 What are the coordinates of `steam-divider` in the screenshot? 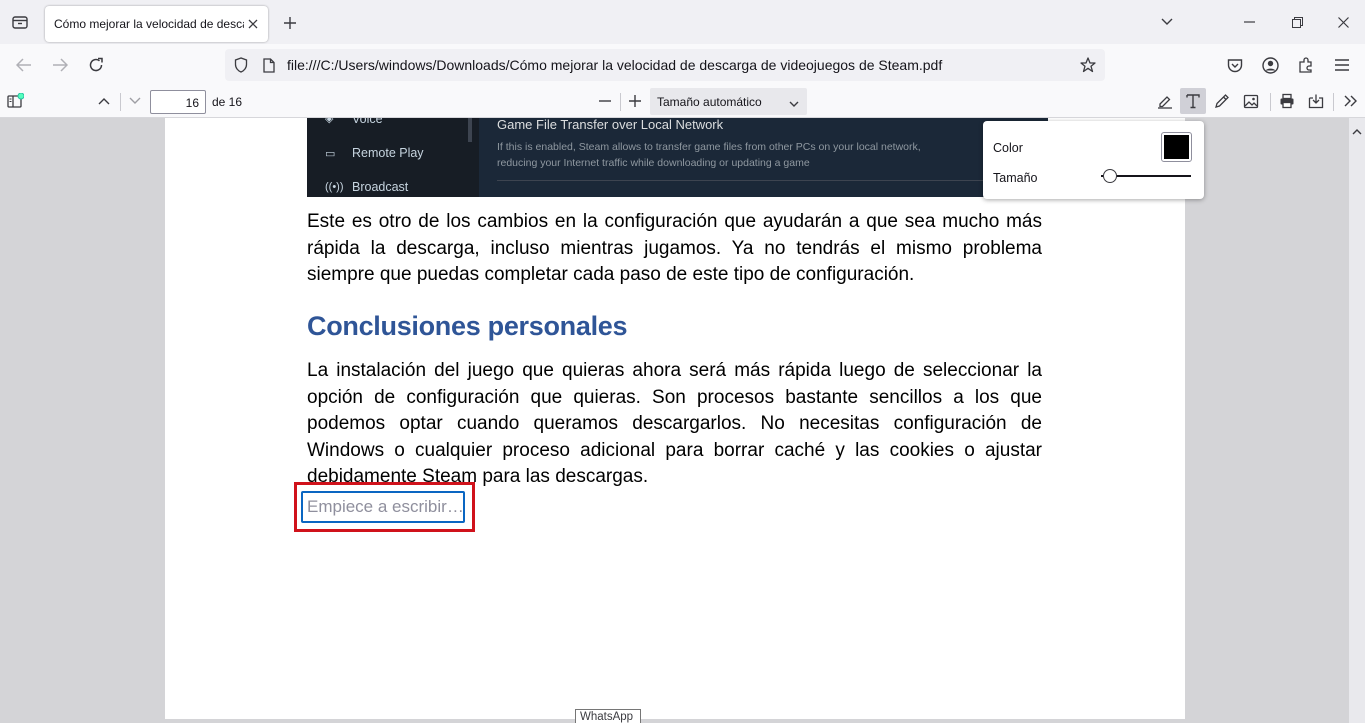 It's located at (769, 180).